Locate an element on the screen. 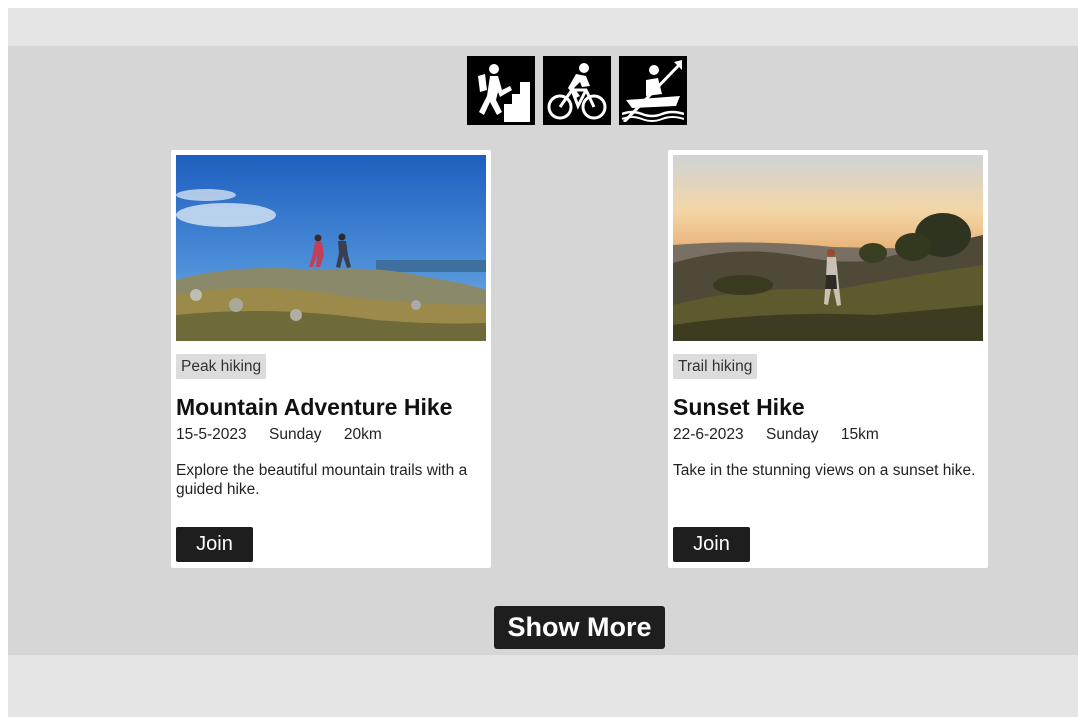 Image resolution: width=1078 pixels, height=717 pixels. footer-bar is located at coordinates (543, 686).